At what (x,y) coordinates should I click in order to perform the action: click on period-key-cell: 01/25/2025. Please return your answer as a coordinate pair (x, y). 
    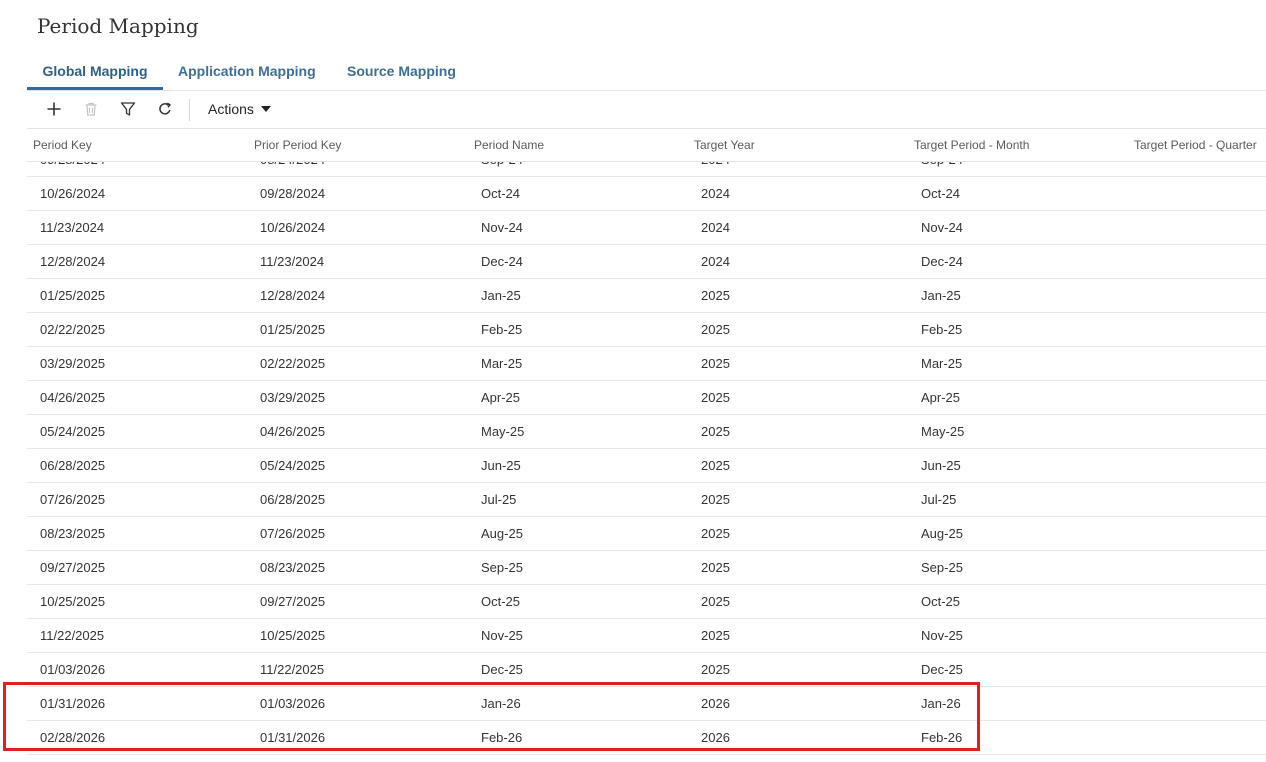
    Looking at the image, I should click on (73, 295).